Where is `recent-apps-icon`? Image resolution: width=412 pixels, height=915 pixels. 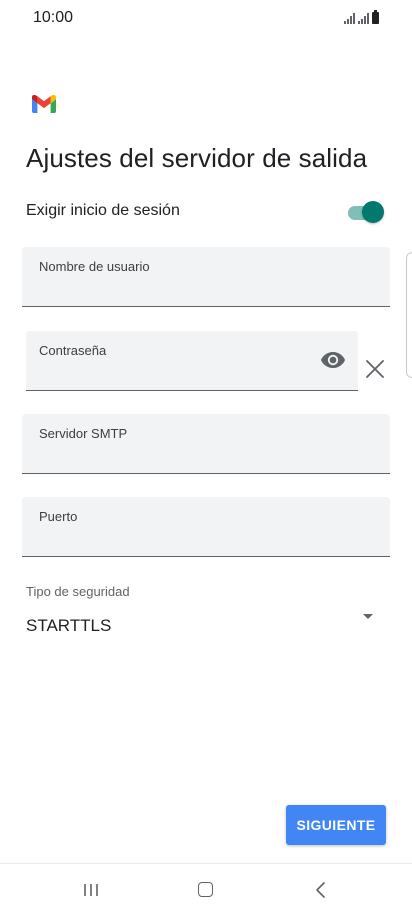
recent-apps-icon is located at coordinates (91, 890).